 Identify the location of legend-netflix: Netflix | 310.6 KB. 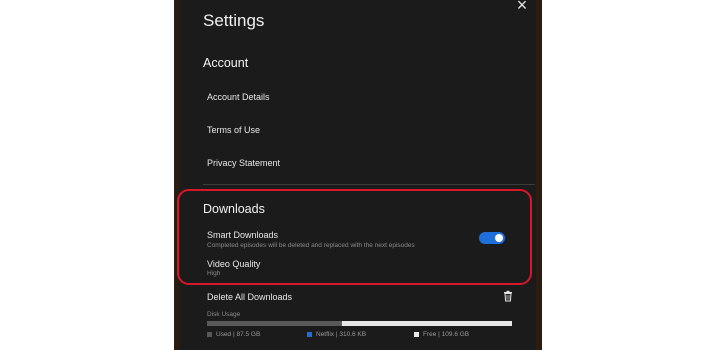
(336, 334).